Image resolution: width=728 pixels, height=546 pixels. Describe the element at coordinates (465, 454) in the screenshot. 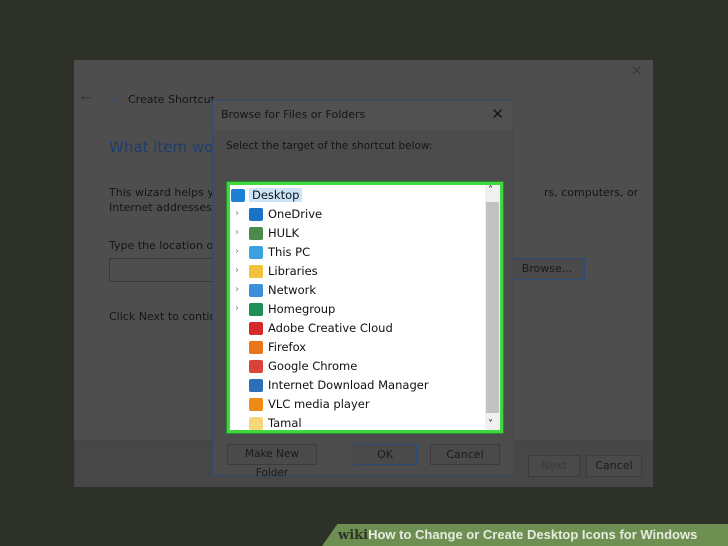

I see `dialog-cancel-button: Cancel` at that location.